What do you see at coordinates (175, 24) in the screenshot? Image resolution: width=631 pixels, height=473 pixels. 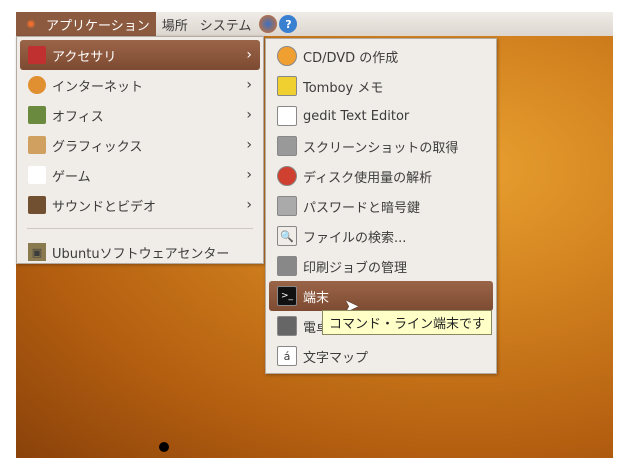 I see `places-menu: 場所` at bounding box center [175, 24].